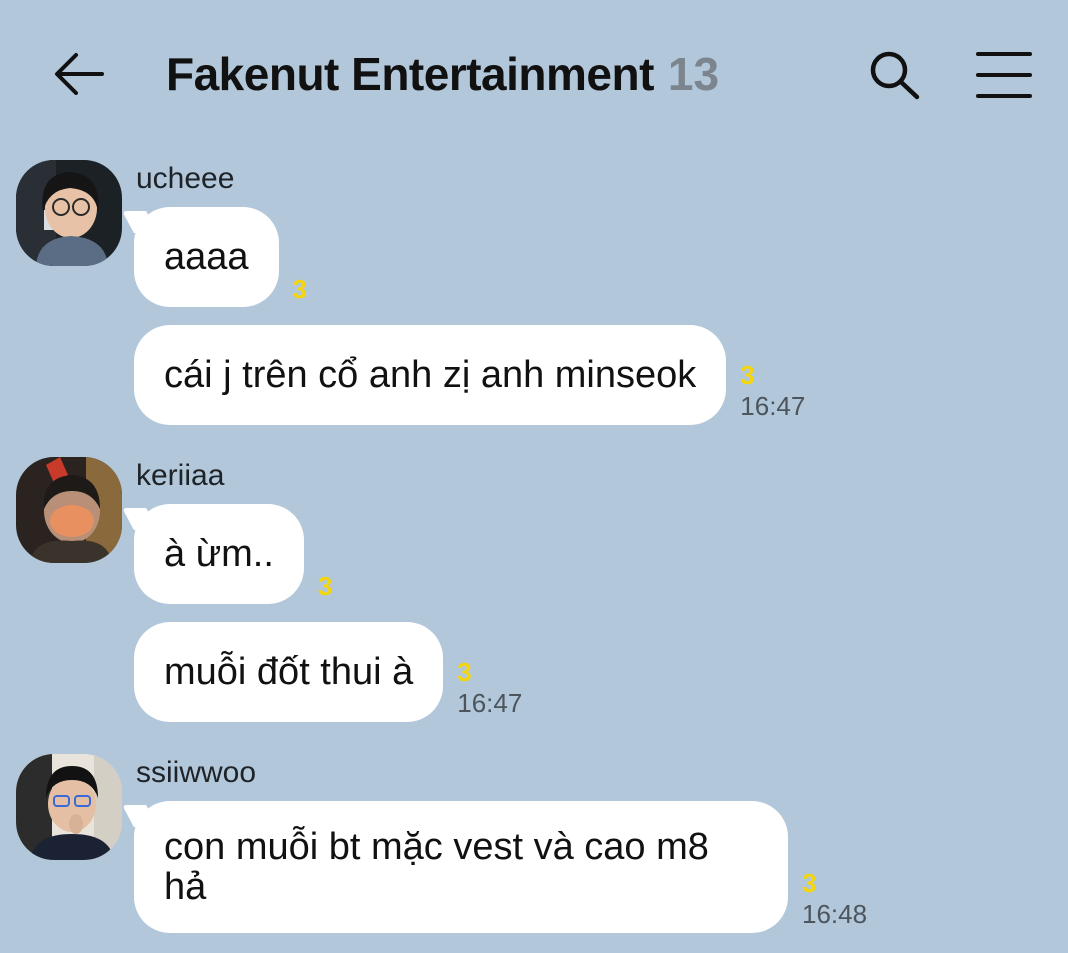  What do you see at coordinates (219, 554) in the screenshot?
I see `message-bubble: à ừm..` at bounding box center [219, 554].